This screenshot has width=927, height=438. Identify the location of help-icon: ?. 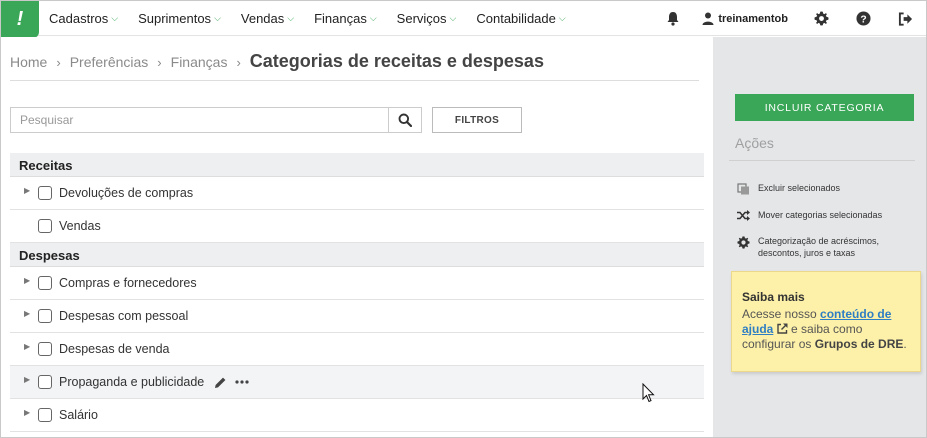
(863, 19).